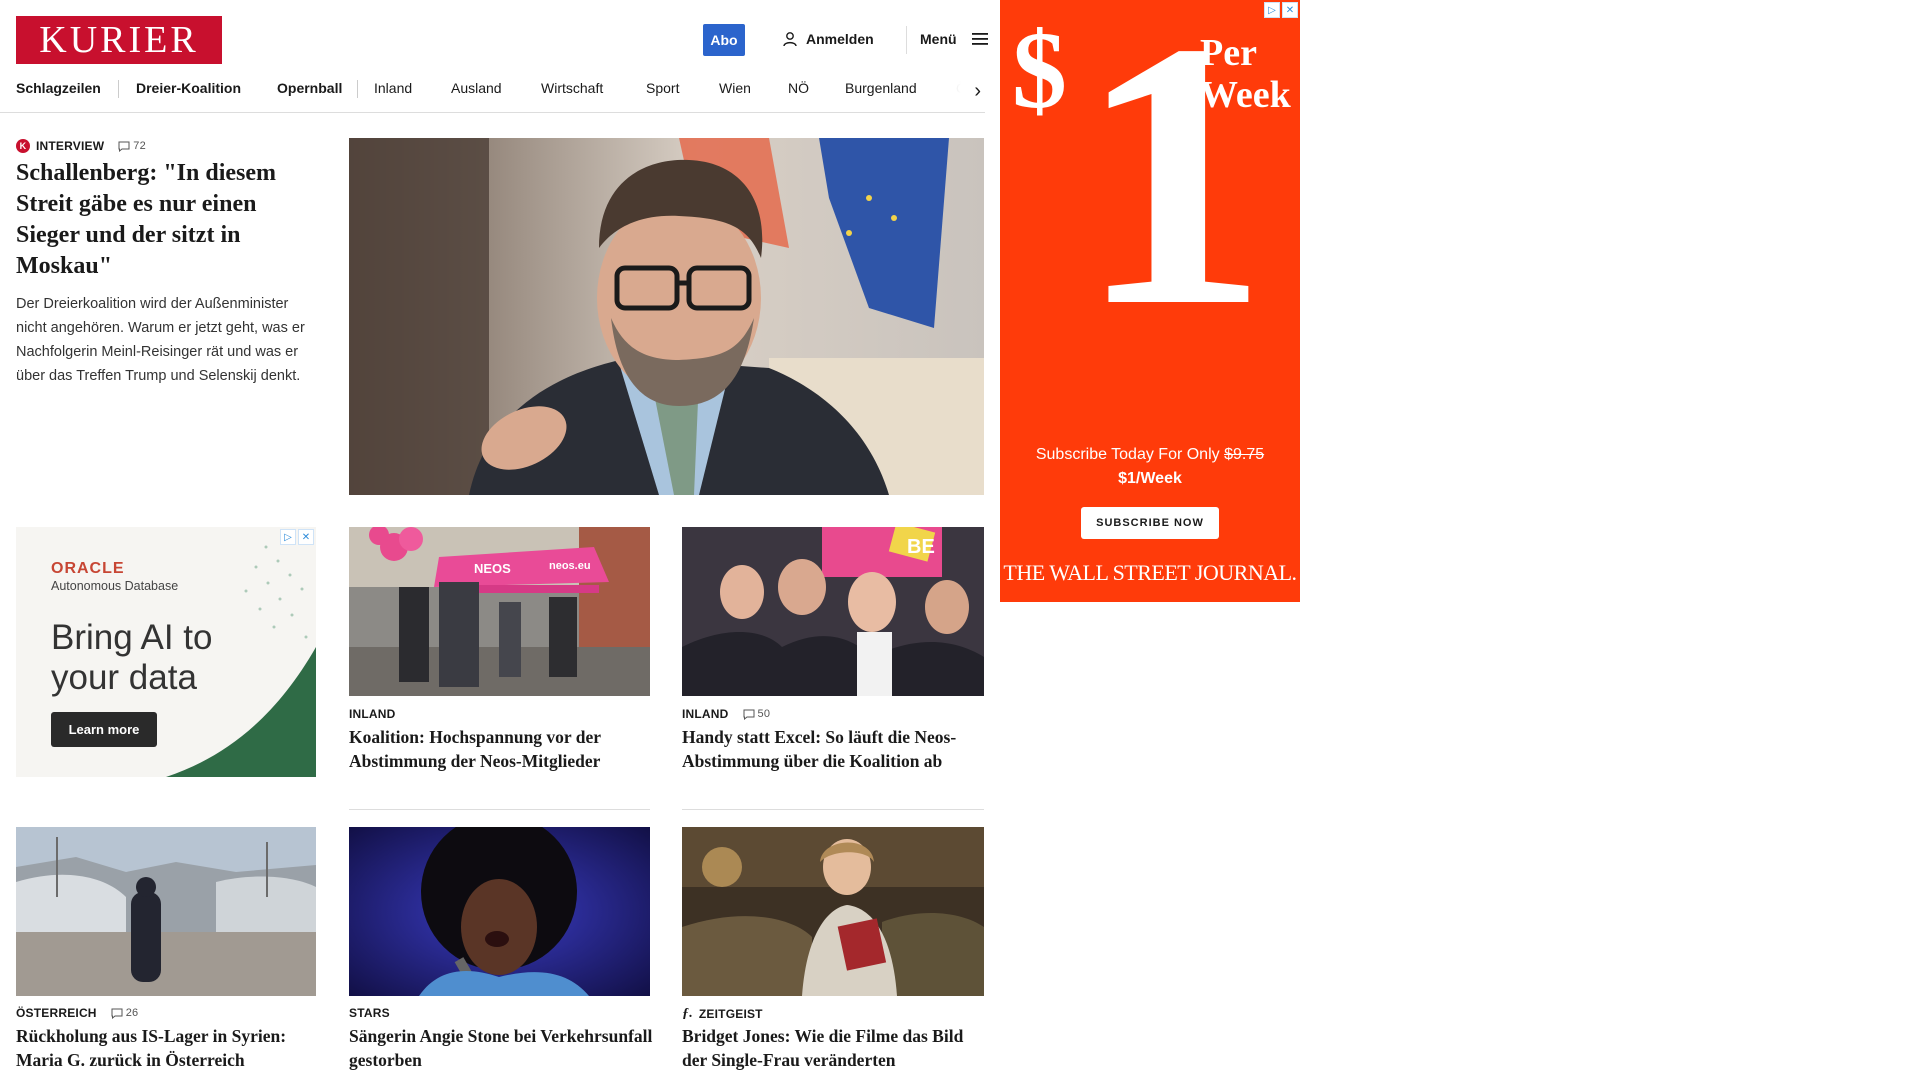  Describe the element at coordinates (764, 714) in the screenshot. I see `article-2-comment-number: 50` at that location.